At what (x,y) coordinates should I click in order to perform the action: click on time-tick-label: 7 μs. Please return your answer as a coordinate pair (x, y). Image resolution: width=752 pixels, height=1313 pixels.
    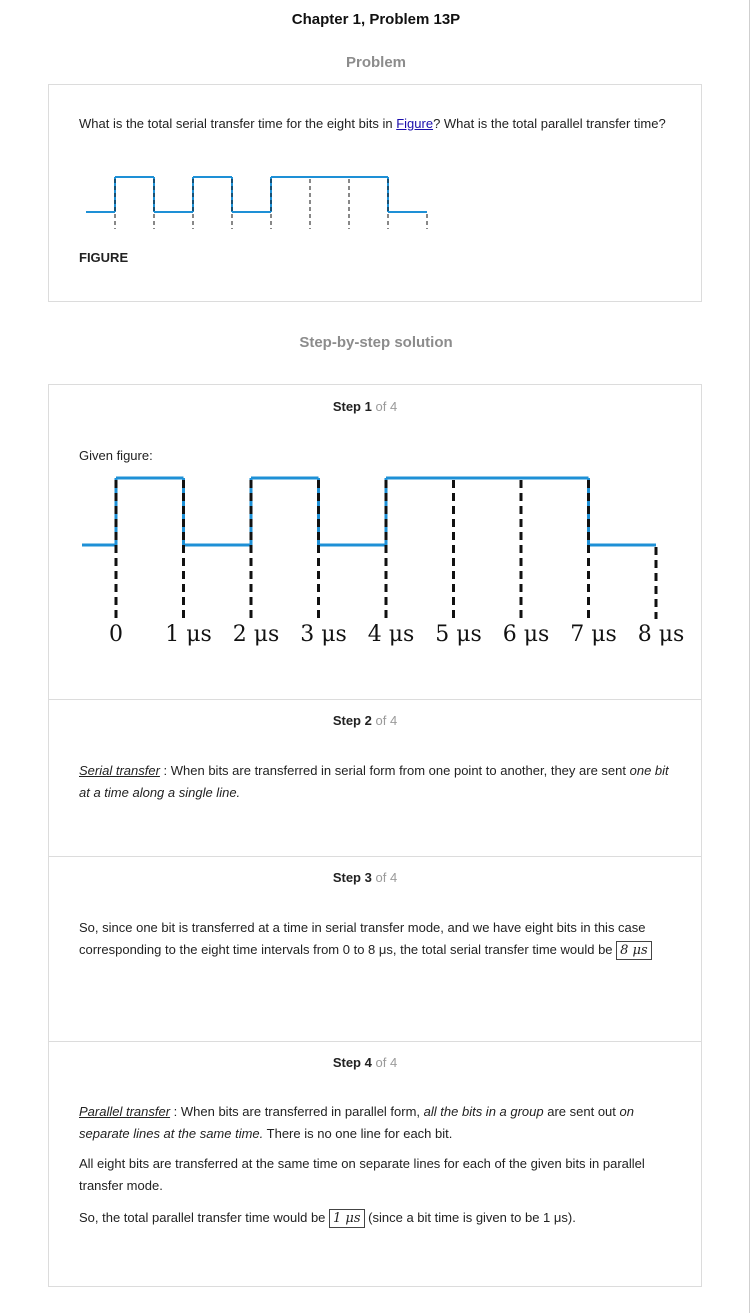
    Looking at the image, I should click on (593, 634).